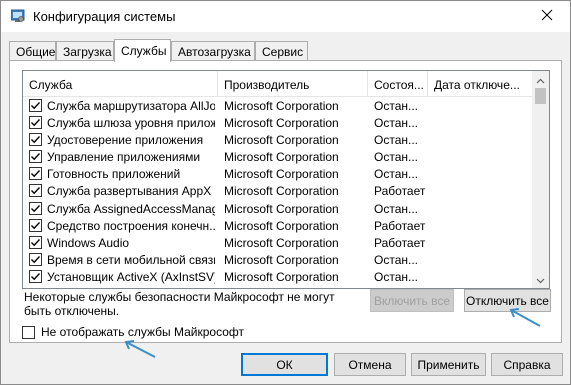 This screenshot has height=385, width=571. What do you see at coordinates (540, 96) in the screenshot?
I see `scroll-thumb` at bounding box center [540, 96].